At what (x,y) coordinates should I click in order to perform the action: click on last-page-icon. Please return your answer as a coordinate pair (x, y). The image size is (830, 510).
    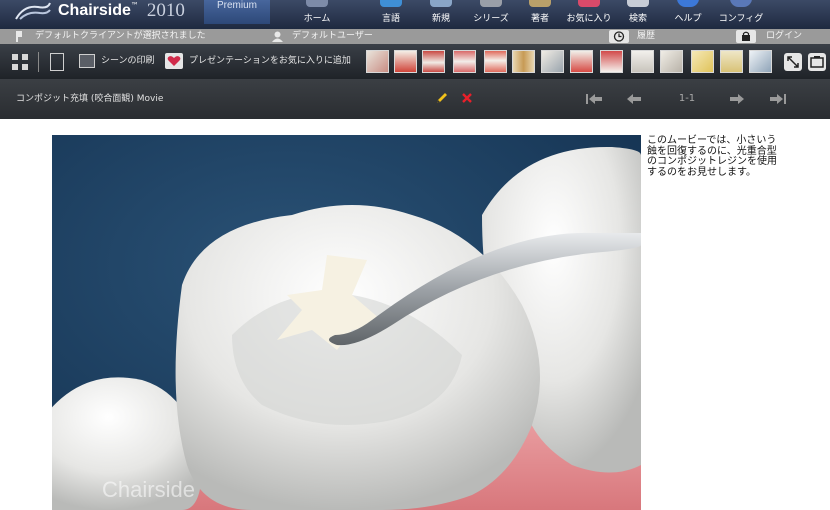
    Looking at the image, I should click on (778, 99).